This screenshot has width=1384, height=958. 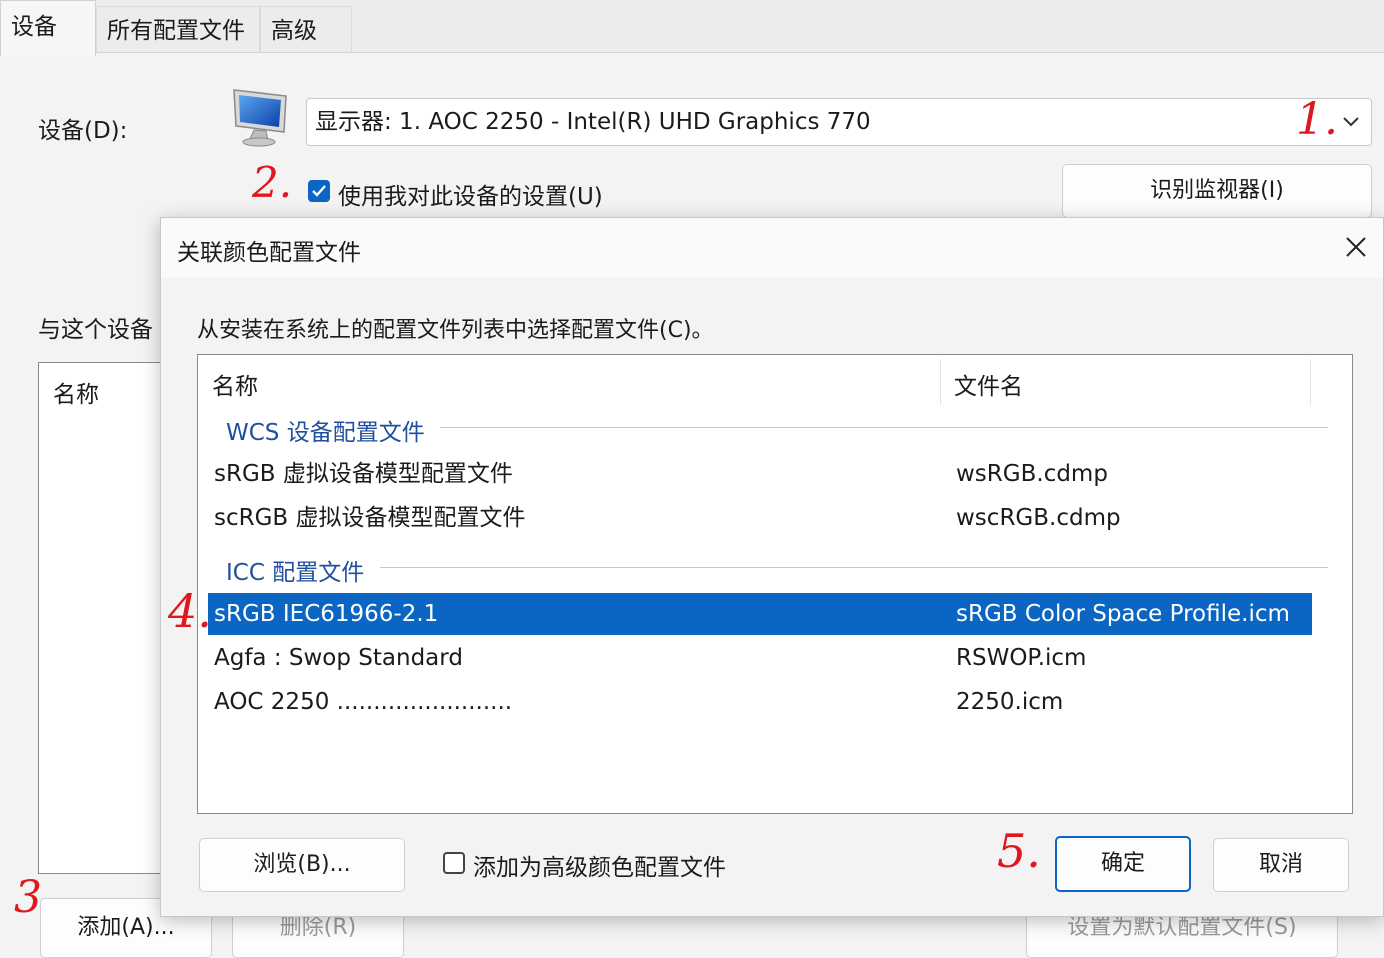 What do you see at coordinates (295, 573) in the screenshot?
I see `group-label-icc: ICC 配置文件` at bounding box center [295, 573].